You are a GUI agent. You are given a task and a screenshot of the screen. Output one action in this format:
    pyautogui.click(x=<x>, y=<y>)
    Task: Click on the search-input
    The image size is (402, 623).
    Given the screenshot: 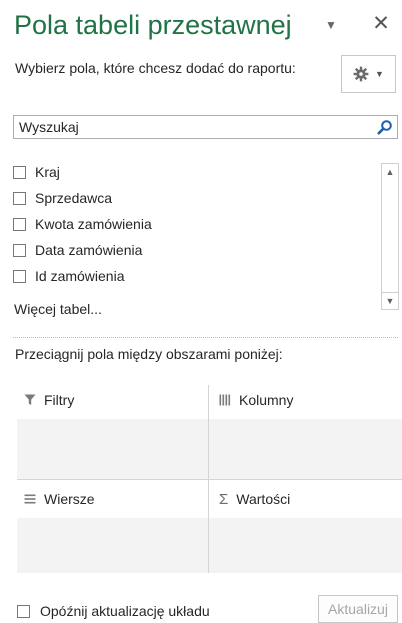 What is the action you would take?
    pyautogui.click(x=191, y=127)
    